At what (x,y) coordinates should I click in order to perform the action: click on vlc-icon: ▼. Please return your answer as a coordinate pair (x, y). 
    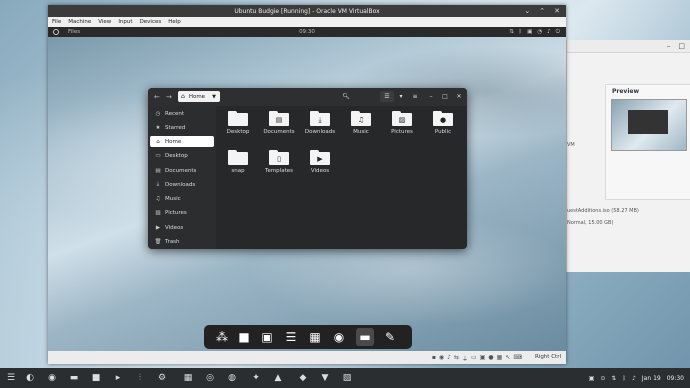
    Looking at the image, I should click on (325, 378).